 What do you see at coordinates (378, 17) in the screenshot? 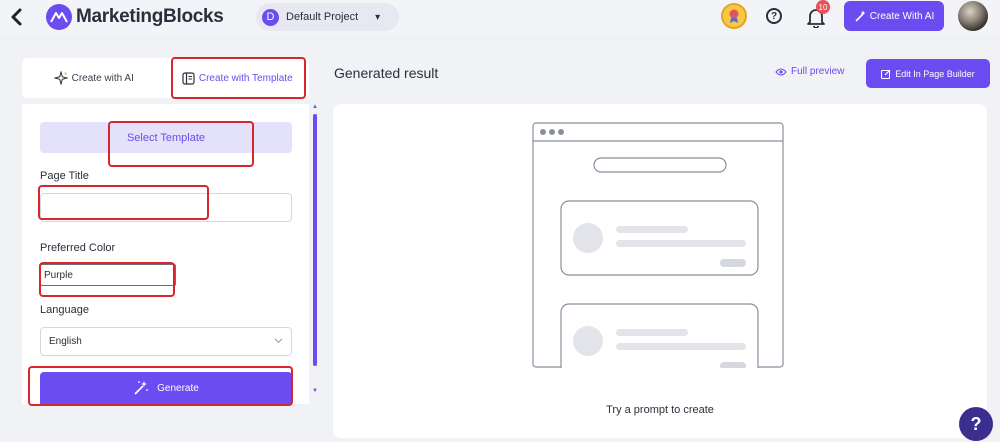
I see `chevron-down-icon: ▾` at bounding box center [378, 17].